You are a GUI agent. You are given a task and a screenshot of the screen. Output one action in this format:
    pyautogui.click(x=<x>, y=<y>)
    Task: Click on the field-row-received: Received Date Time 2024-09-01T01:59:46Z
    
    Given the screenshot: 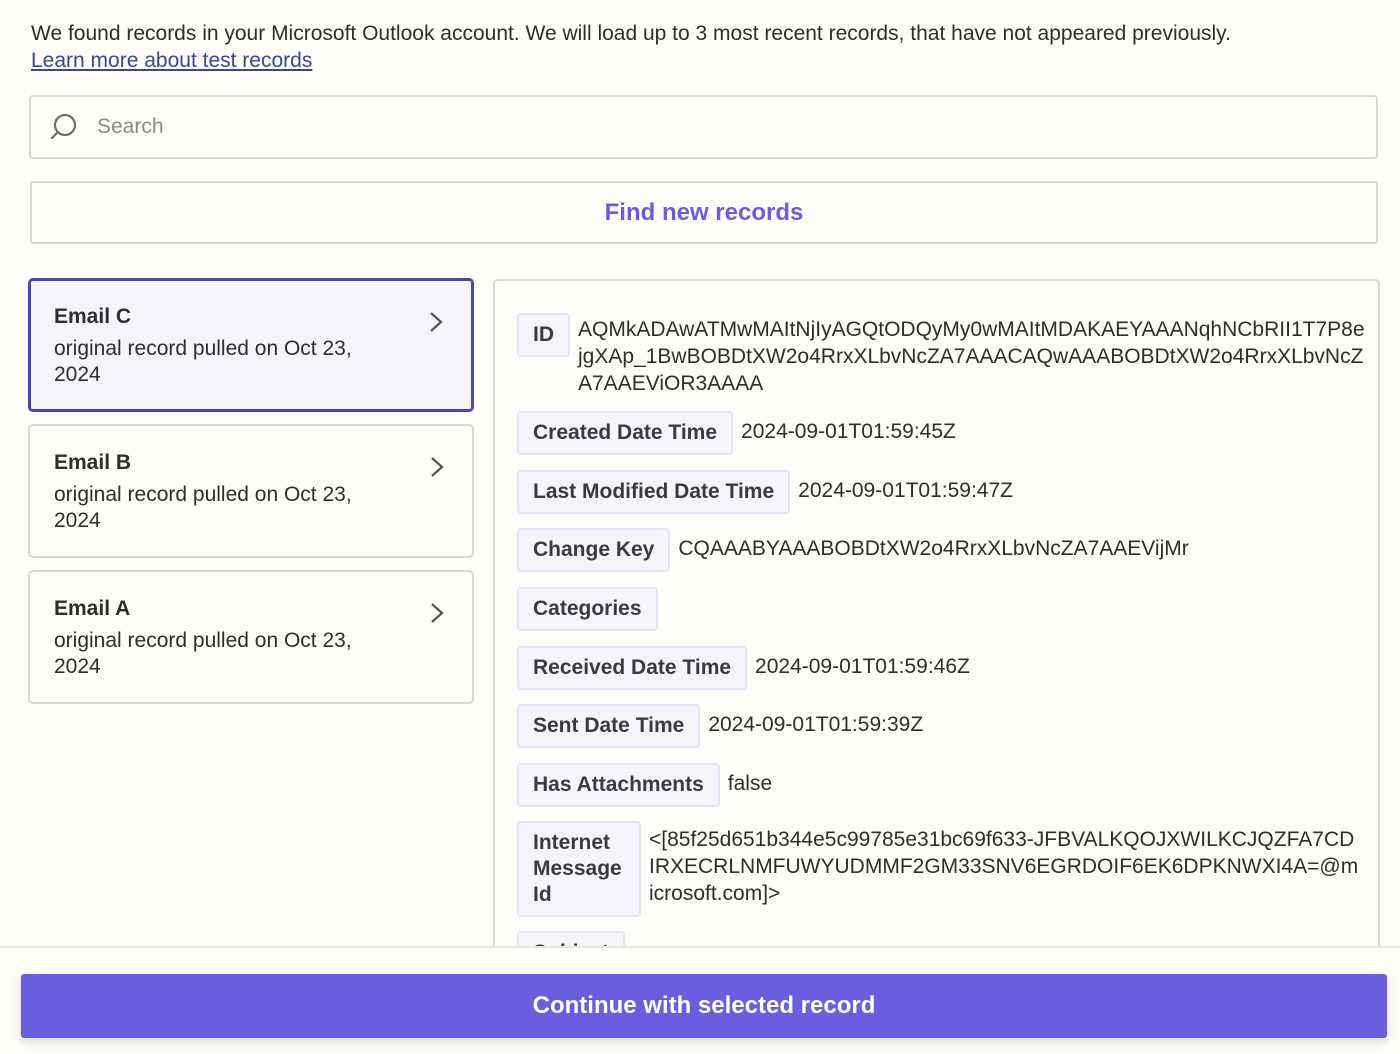 What is the action you would take?
    pyautogui.click(x=743, y=668)
    